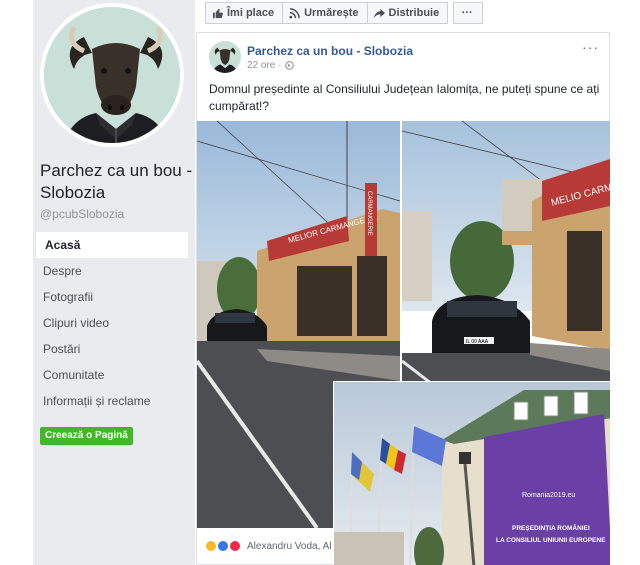 Image resolution: width=640 pixels, height=565 pixels. Describe the element at coordinates (551, 527) in the screenshot. I see `banner-line1-text: PREȘEDINȚIA ROMÂNIEI` at that location.